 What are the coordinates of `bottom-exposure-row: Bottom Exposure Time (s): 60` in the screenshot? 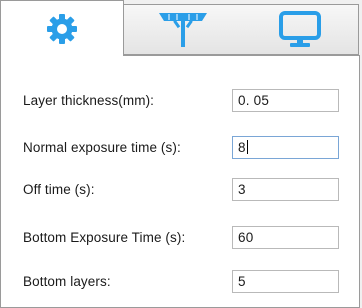 It's located at (180, 238).